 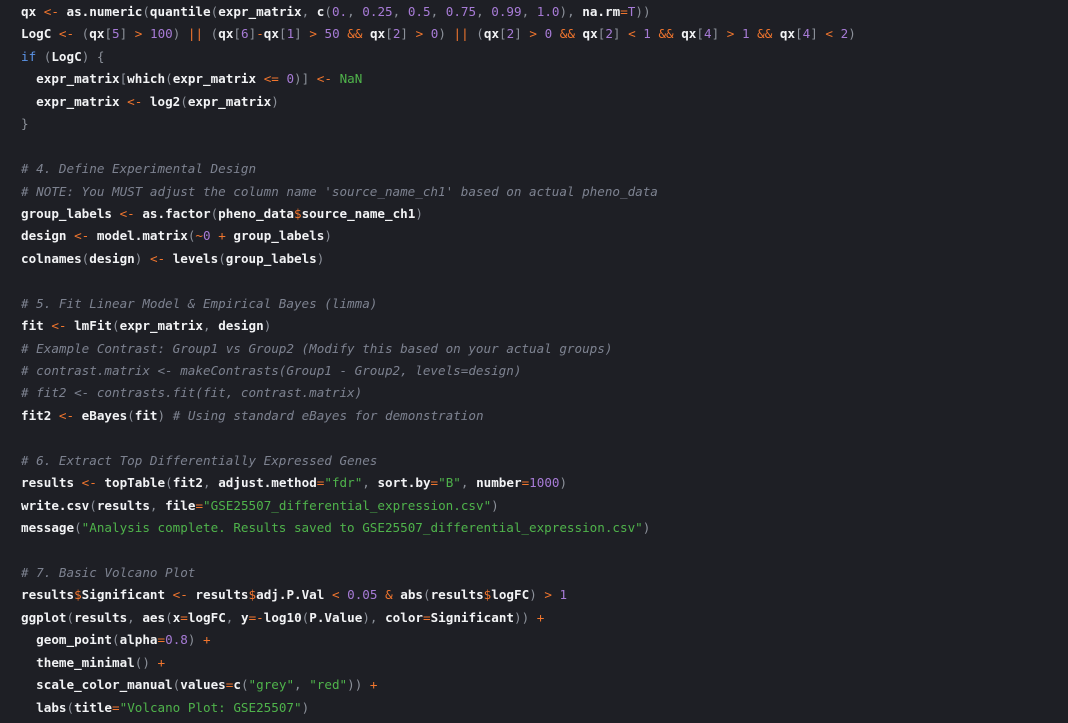 I want to click on code-token: c, so click(x=237, y=685).